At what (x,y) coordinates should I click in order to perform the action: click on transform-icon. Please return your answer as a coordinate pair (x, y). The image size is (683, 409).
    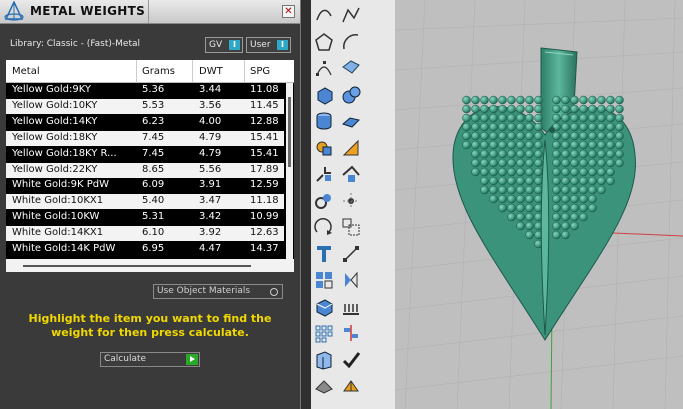
    Looking at the image, I should click on (324, 174).